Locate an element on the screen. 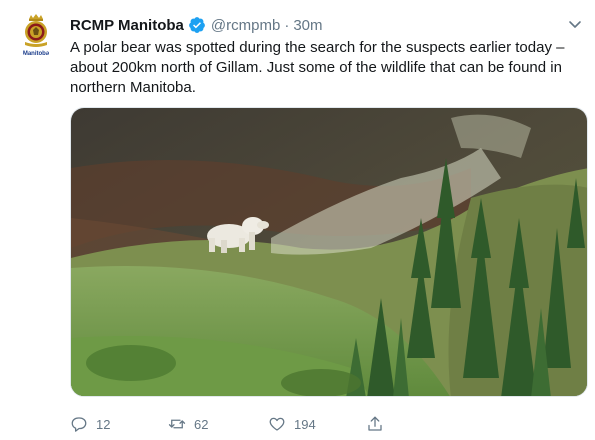  share-button is located at coordinates (379, 424).